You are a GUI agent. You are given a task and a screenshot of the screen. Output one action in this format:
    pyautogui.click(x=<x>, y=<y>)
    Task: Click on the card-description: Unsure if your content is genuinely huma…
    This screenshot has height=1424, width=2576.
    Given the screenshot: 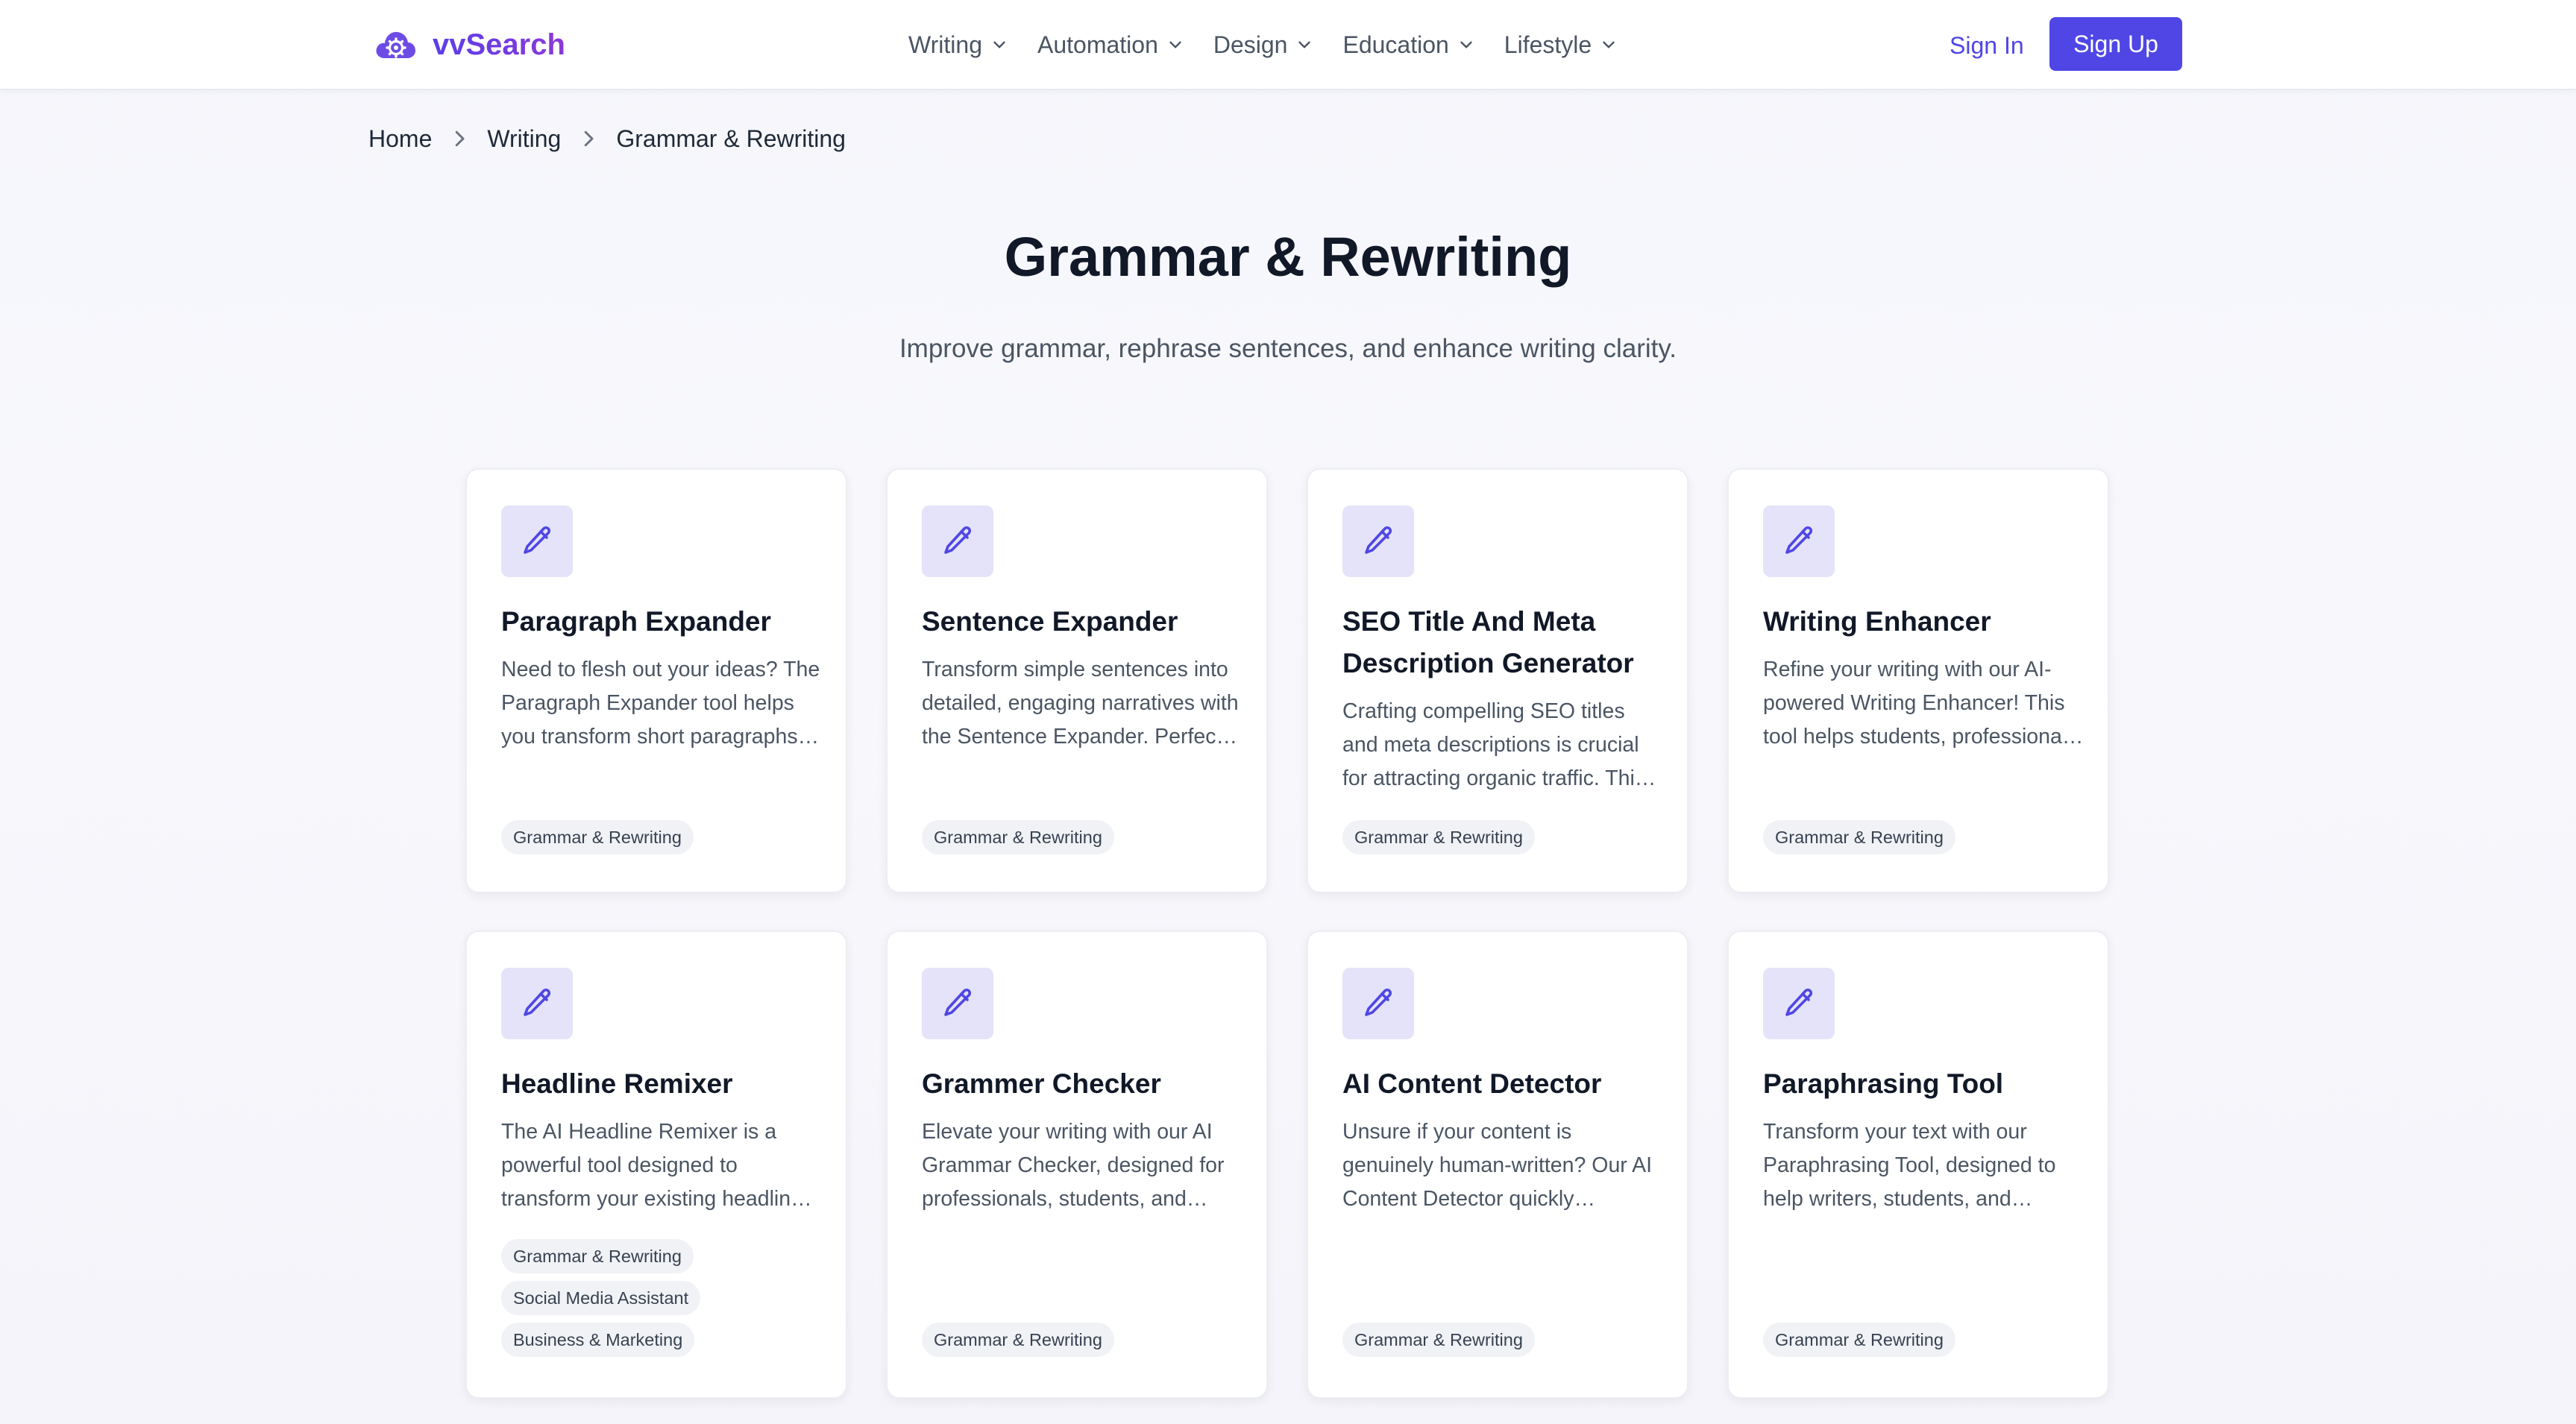 What is the action you would take?
    pyautogui.click(x=1498, y=1165)
    